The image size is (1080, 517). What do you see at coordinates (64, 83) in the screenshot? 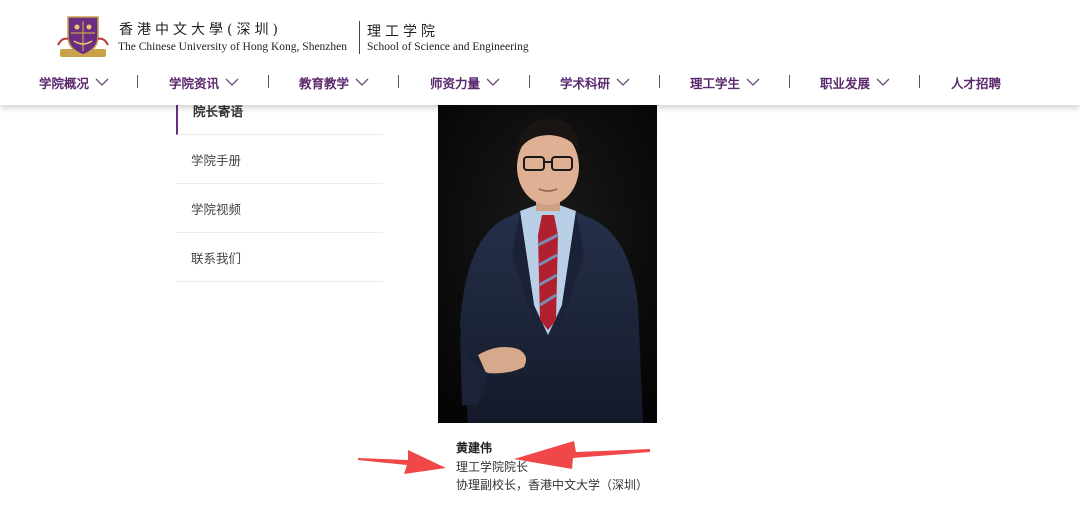
I see `nav-item-label: 学院概况` at bounding box center [64, 83].